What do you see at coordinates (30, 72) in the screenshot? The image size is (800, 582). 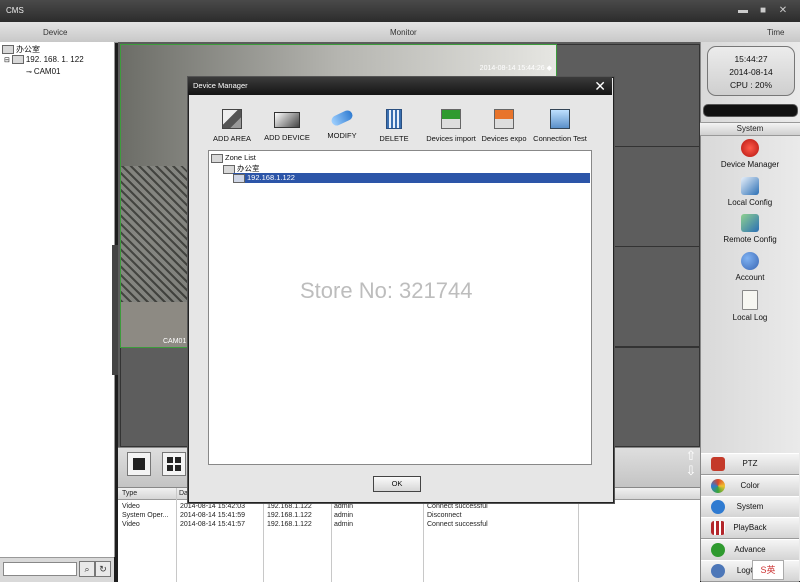 I see `camera-icon: ⊸` at bounding box center [30, 72].